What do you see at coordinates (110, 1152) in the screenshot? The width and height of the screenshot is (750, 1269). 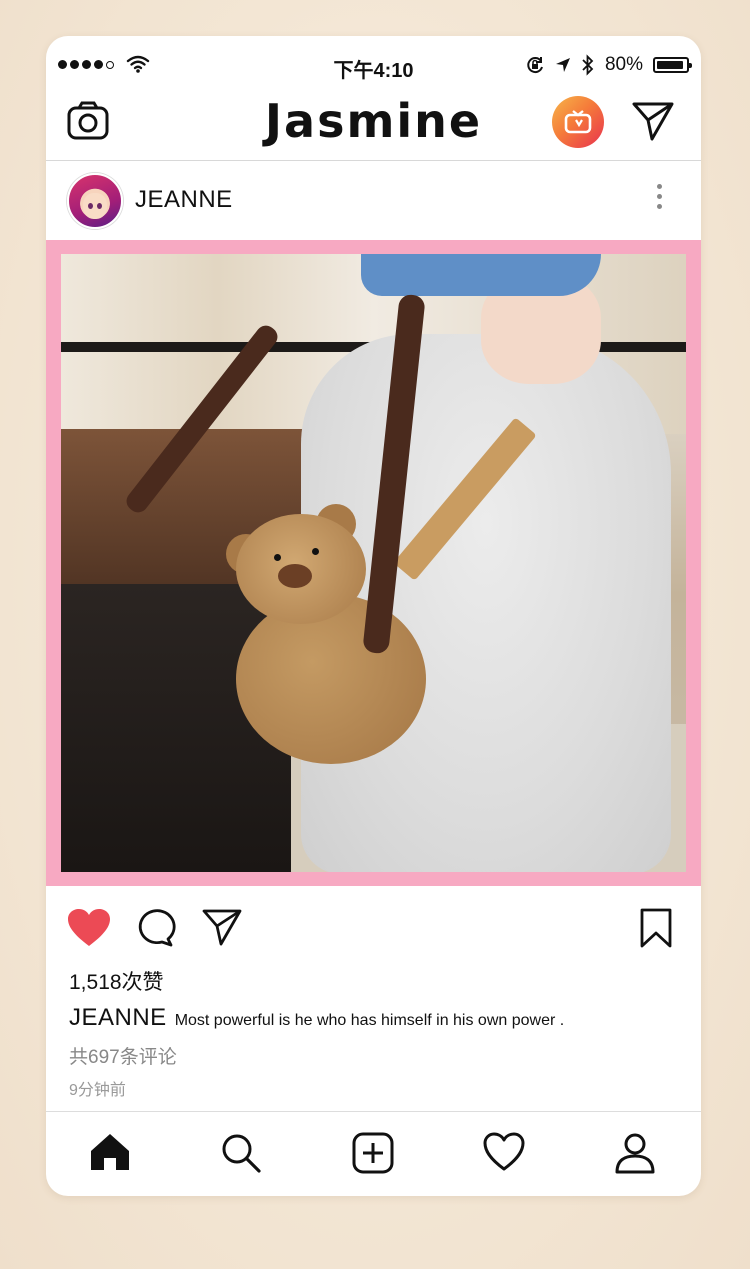 I see `home-icon` at bounding box center [110, 1152].